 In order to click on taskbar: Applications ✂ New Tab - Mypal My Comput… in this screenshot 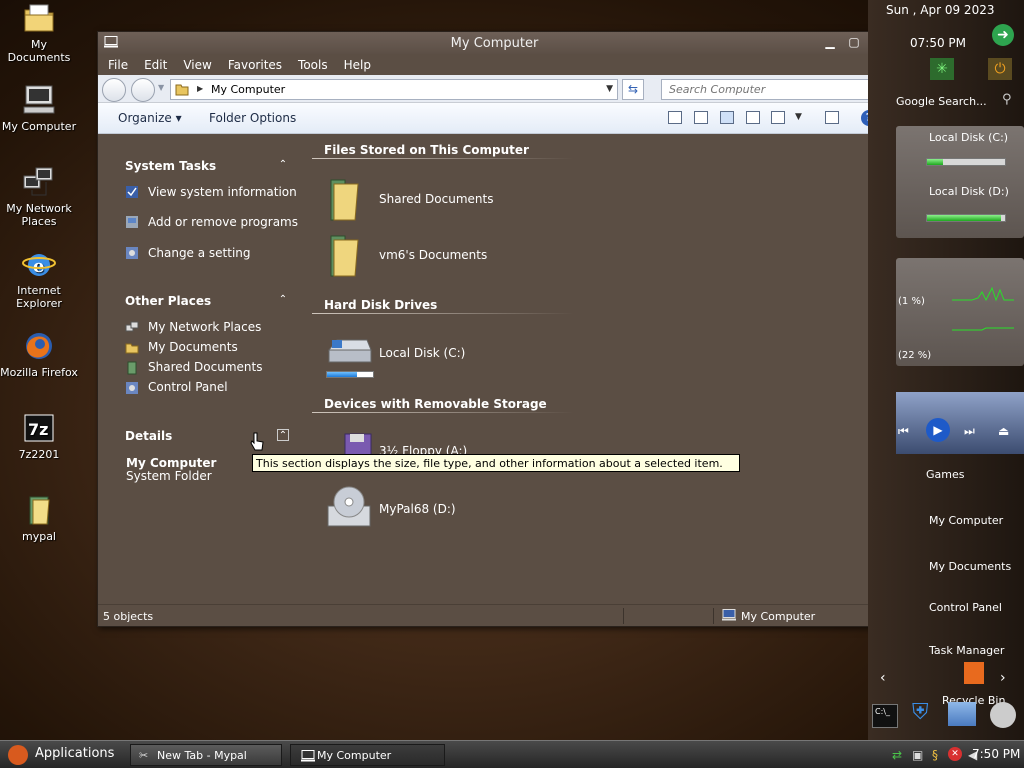, I will do `click(512, 754)`.